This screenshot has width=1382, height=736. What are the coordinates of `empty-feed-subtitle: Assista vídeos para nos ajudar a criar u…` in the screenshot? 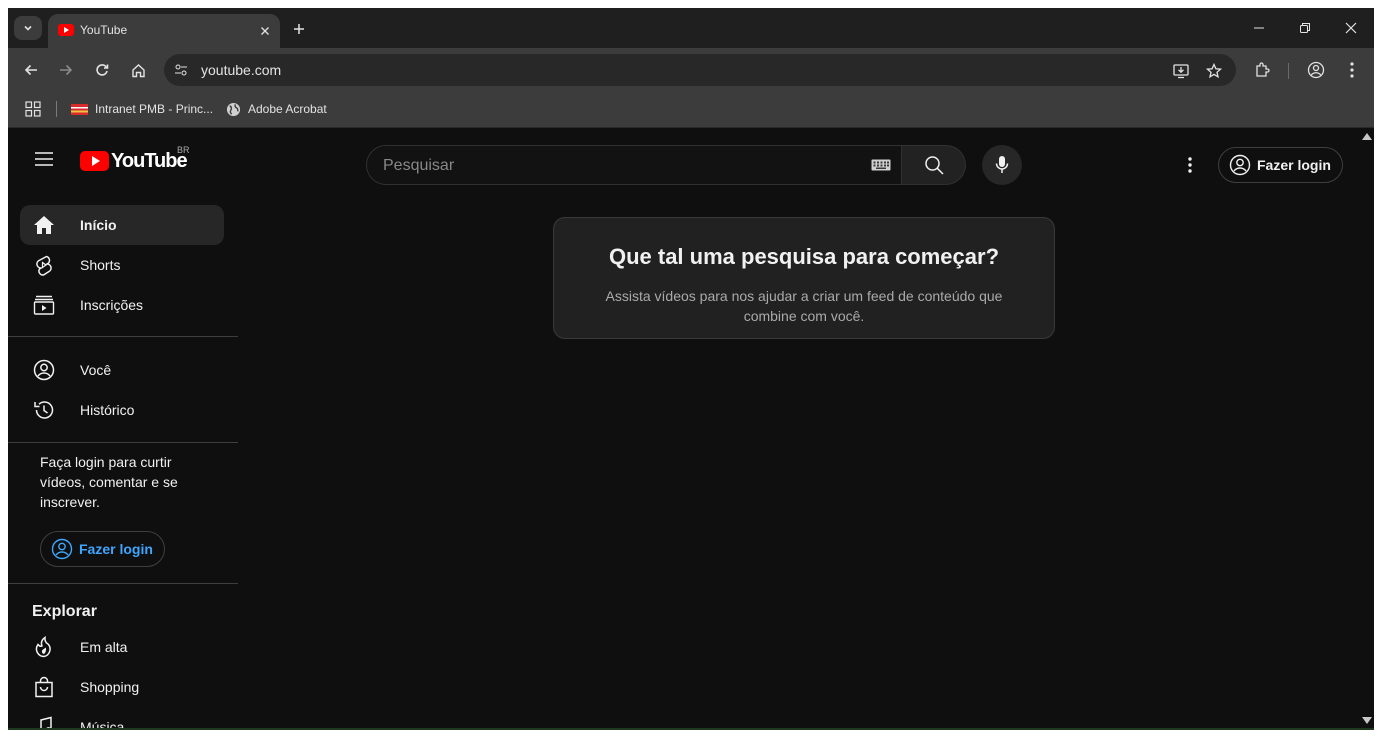 It's located at (804, 306).